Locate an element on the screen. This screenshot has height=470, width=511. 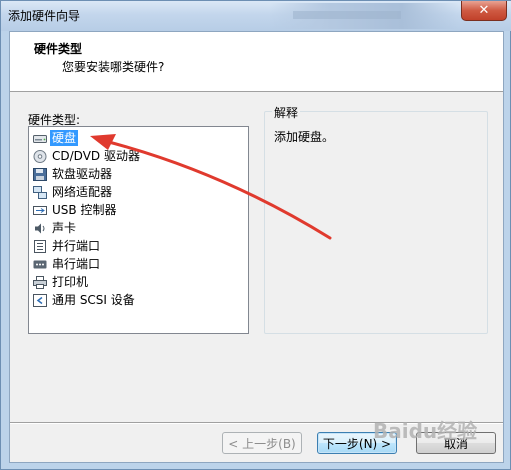
floppy-icon is located at coordinates (40, 174).